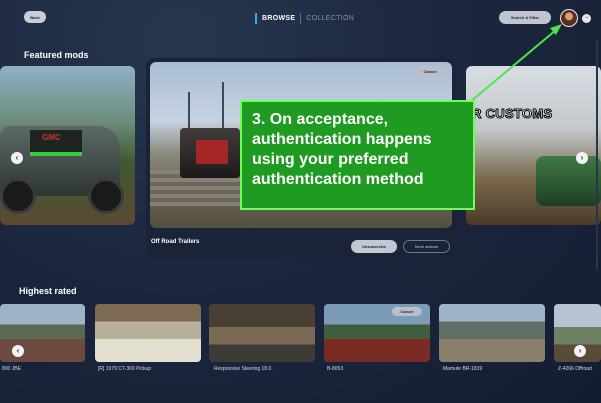 This screenshot has height=403, width=601. Describe the element at coordinates (243, 369) in the screenshot. I see `mod-title: Responsive Steering 18.0` at that location.